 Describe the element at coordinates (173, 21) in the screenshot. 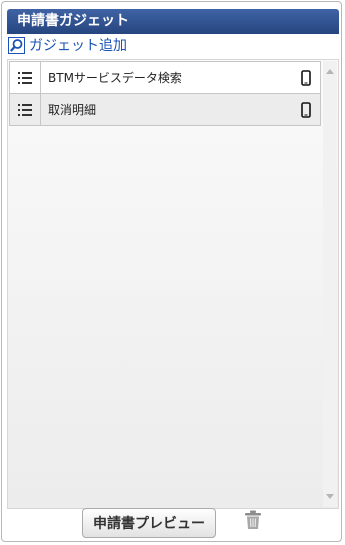

I see `panel-header: 申請書ガジェット` at that location.